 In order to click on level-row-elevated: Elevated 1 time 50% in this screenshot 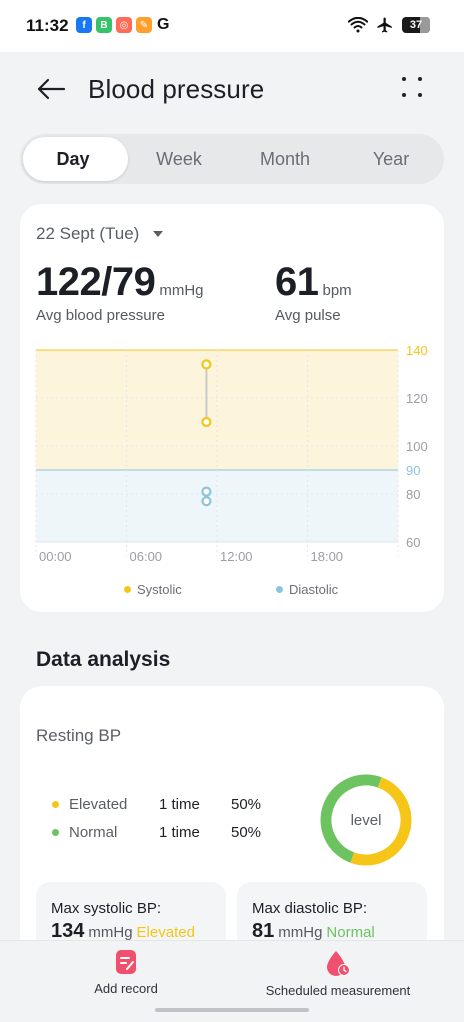, I will do `click(156, 804)`.